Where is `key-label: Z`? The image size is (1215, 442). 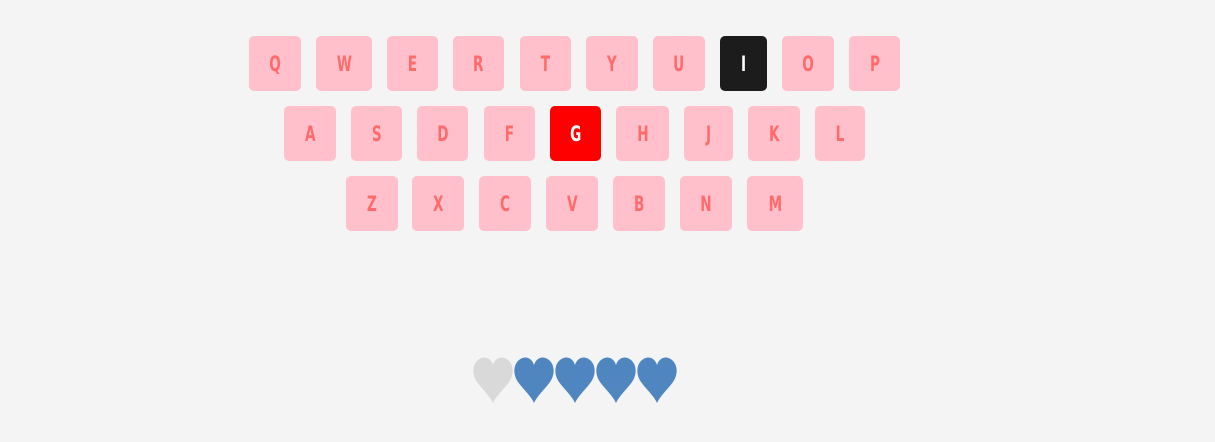
key-label: Z is located at coordinates (372, 203).